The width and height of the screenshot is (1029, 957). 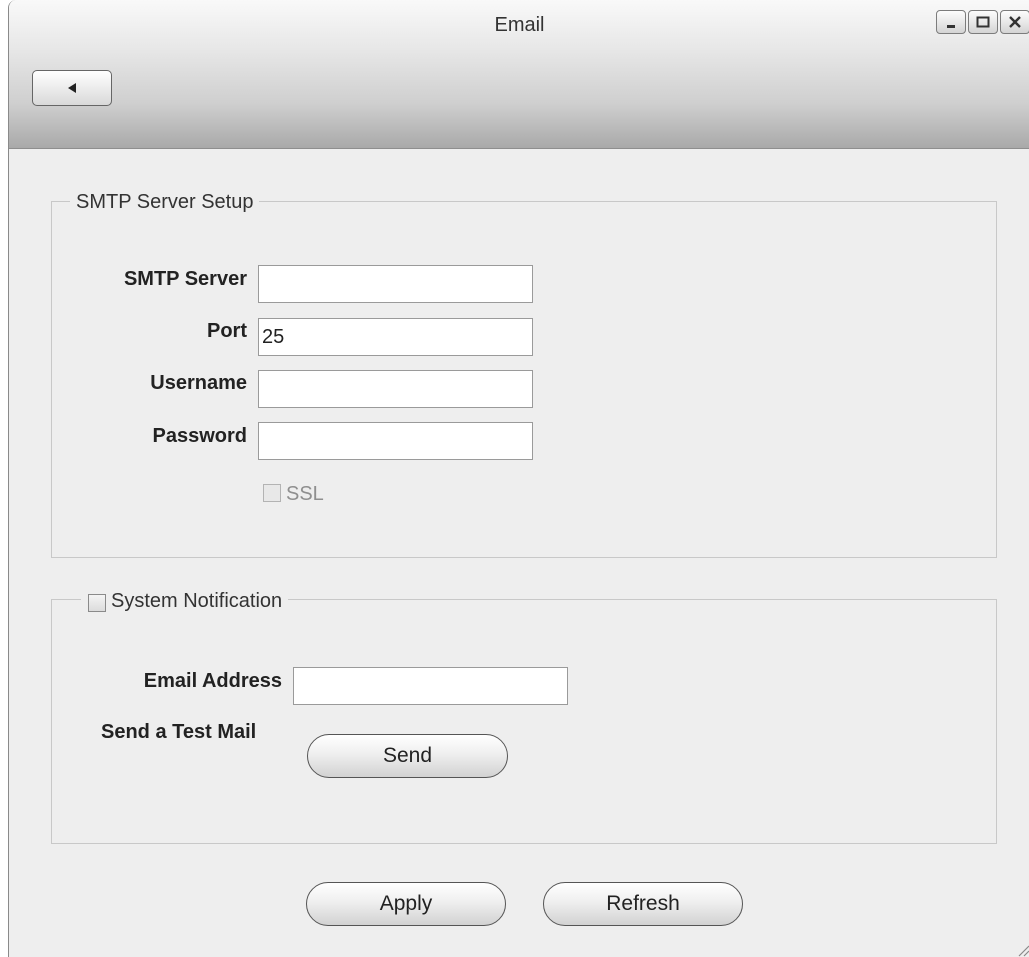 What do you see at coordinates (212, 681) in the screenshot?
I see `email-address-label: Email Address` at bounding box center [212, 681].